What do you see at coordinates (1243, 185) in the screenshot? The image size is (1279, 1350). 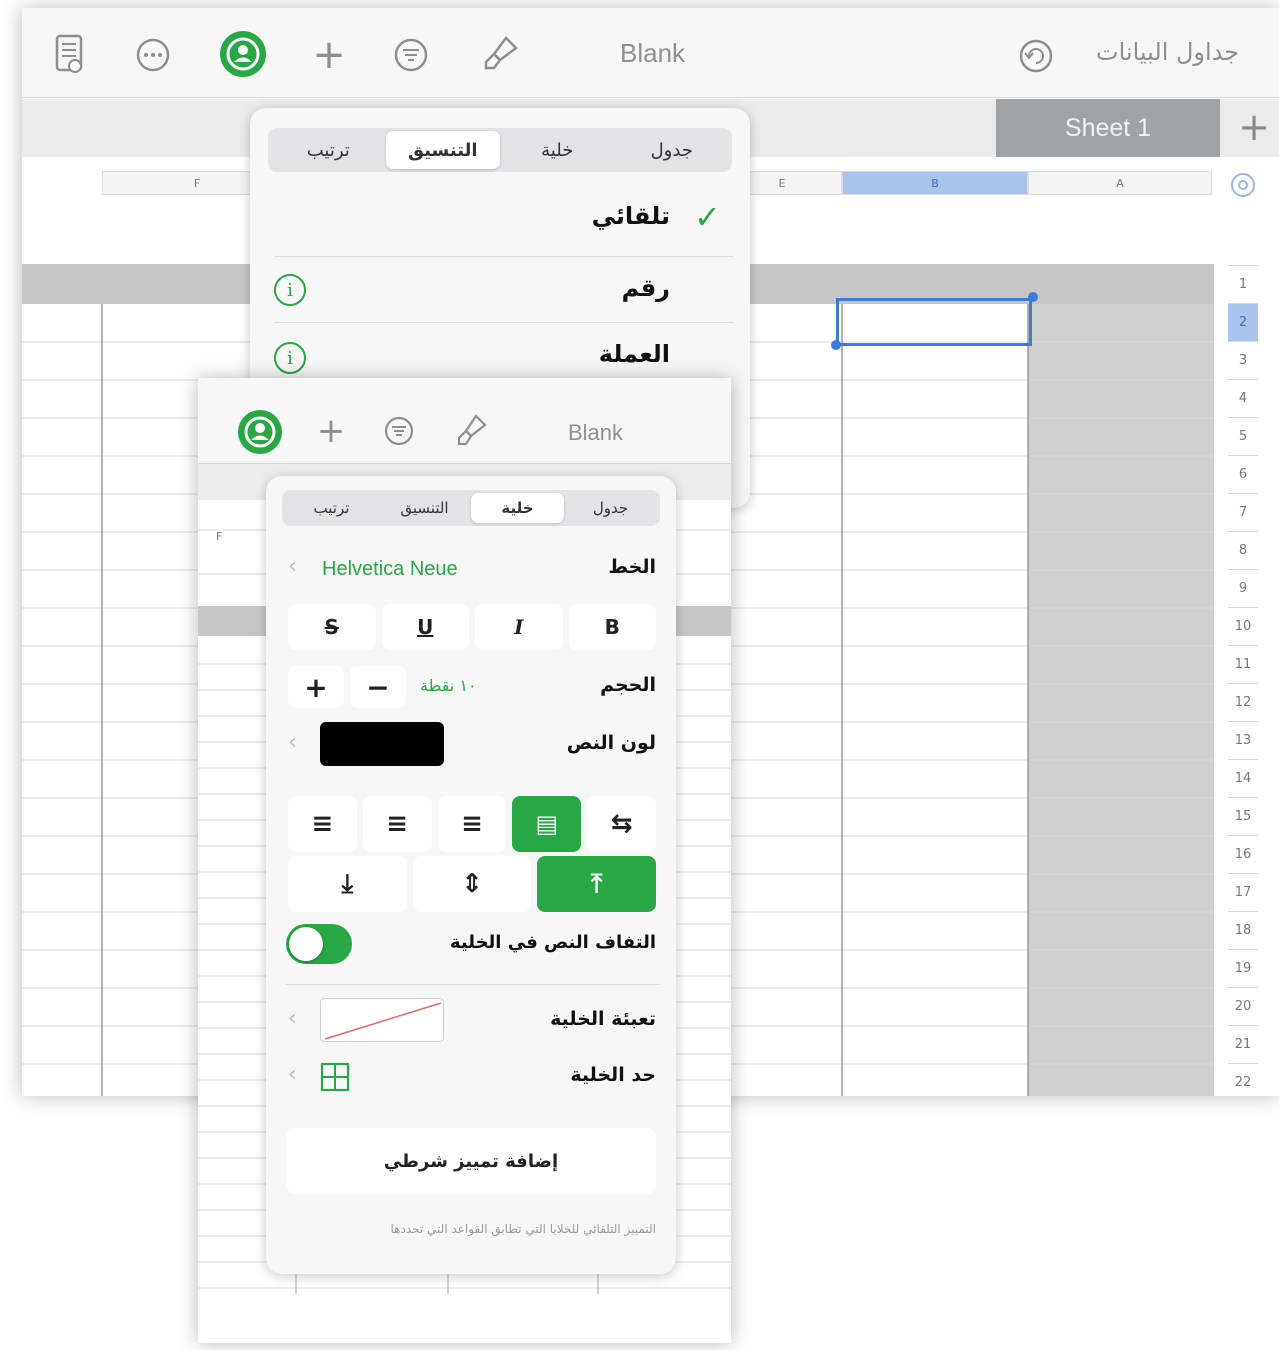 I see `select-all-icon` at bounding box center [1243, 185].